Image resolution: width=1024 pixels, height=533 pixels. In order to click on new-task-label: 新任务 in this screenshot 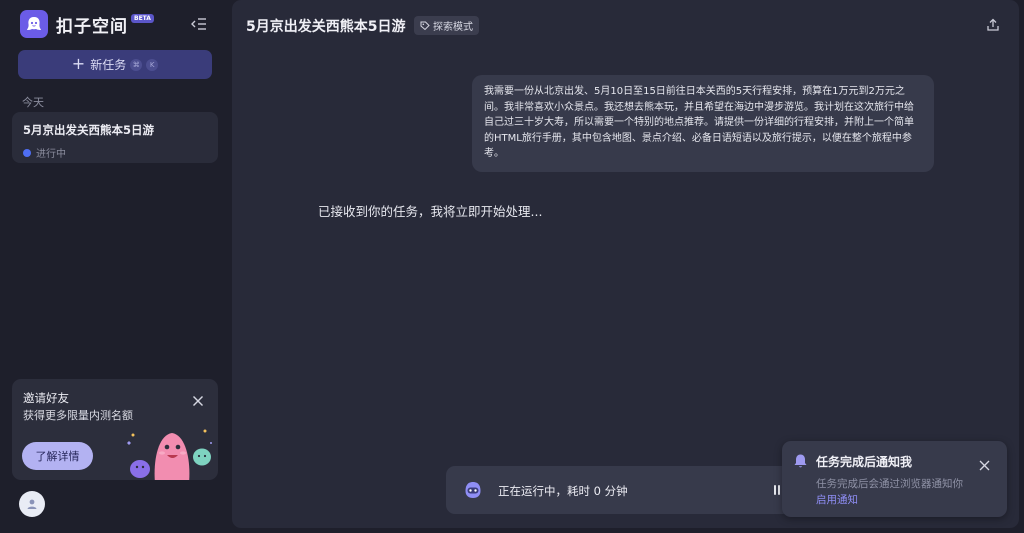, I will do `click(108, 65)`.